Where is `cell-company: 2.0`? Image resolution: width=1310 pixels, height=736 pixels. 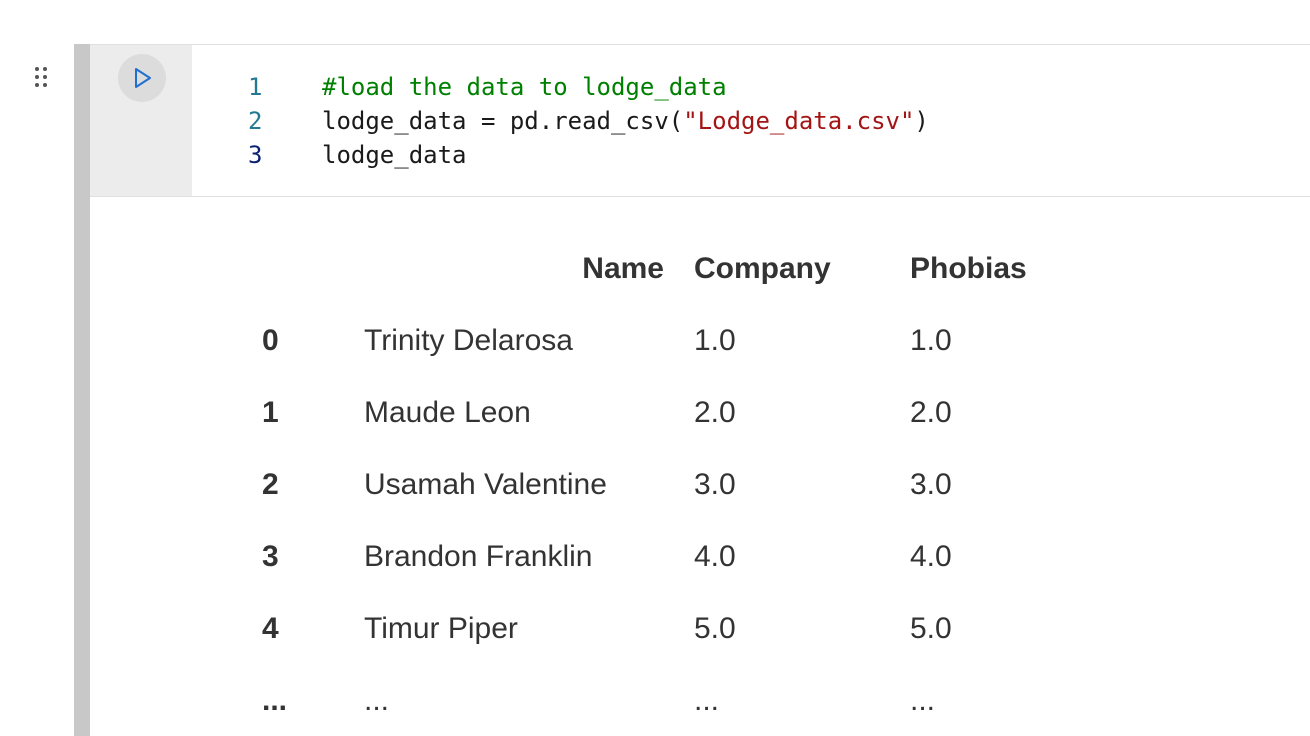
cell-company: 2.0 is located at coordinates (715, 412).